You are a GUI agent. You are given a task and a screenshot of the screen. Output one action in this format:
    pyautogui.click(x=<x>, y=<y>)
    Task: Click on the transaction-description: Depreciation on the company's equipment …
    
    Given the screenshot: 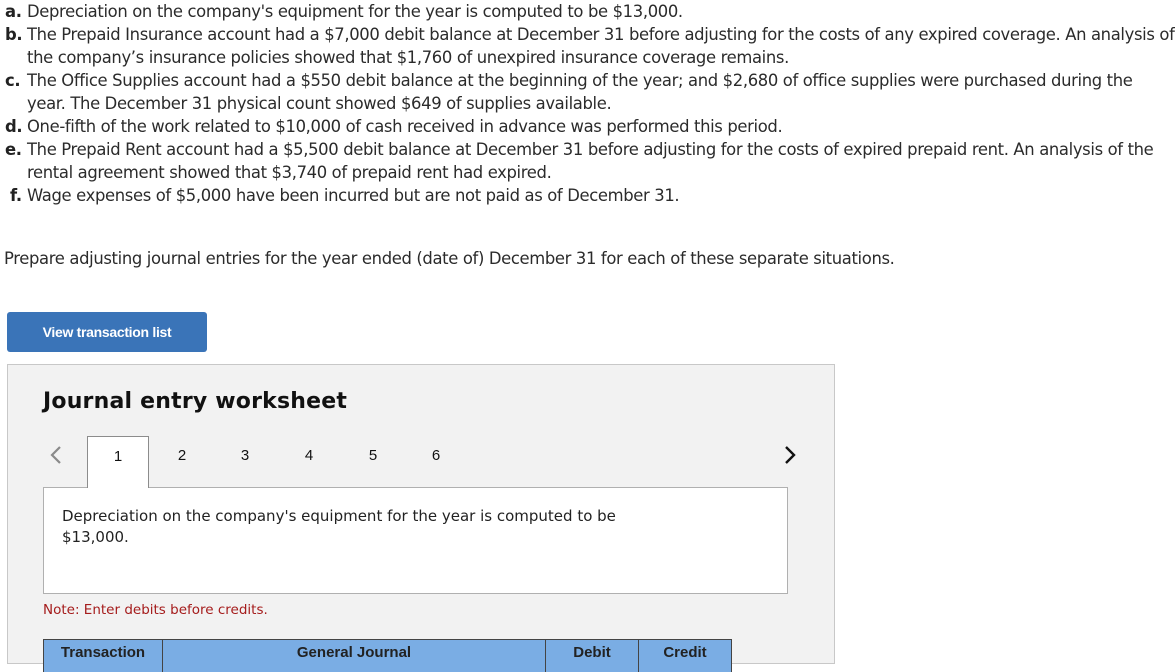 What is the action you would take?
    pyautogui.click(x=372, y=527)
    